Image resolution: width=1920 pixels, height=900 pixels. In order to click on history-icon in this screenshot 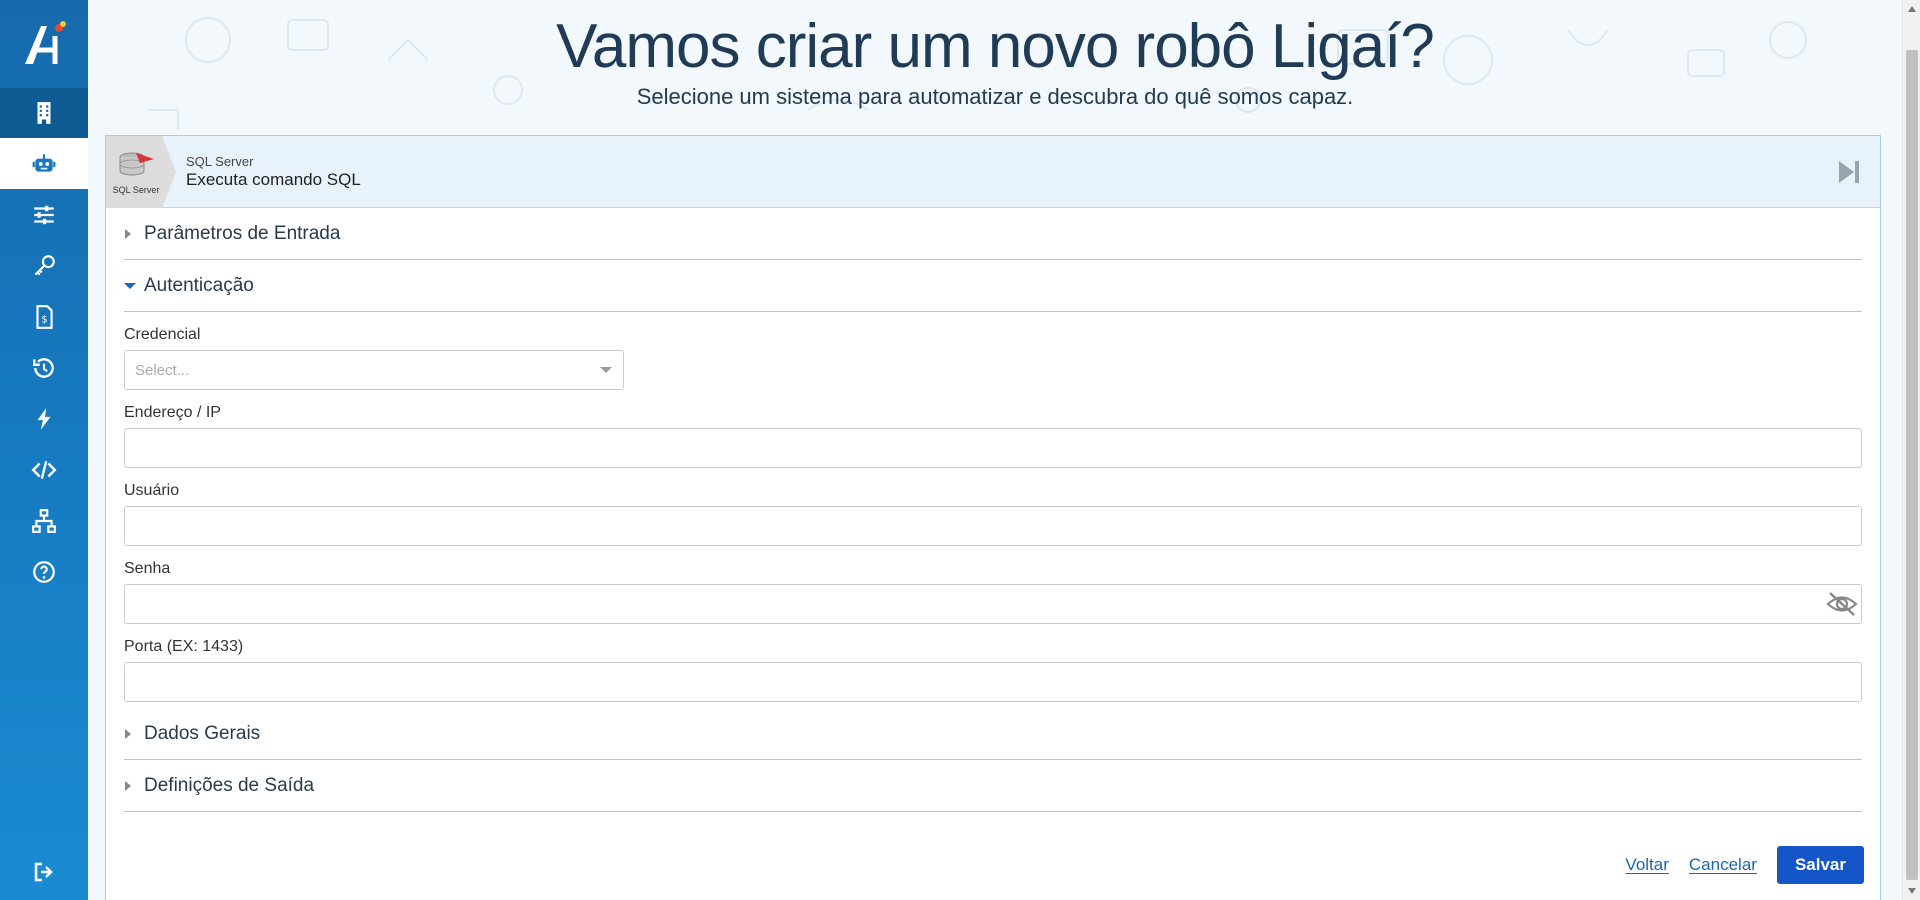, I will do `click(43, 367)`.